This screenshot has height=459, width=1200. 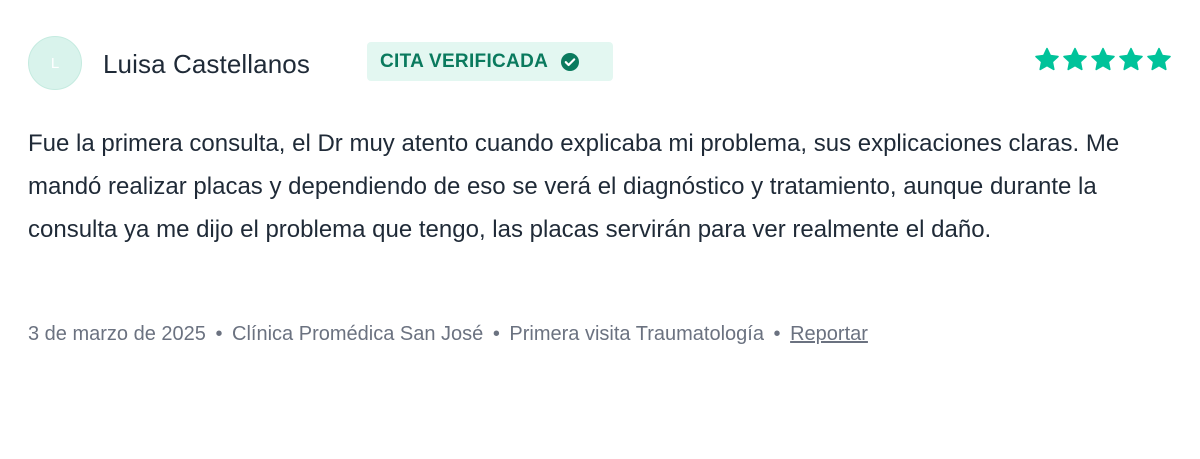 I want to click on visit-type: Primera visita Traumatología, so click(x=636, y=334).